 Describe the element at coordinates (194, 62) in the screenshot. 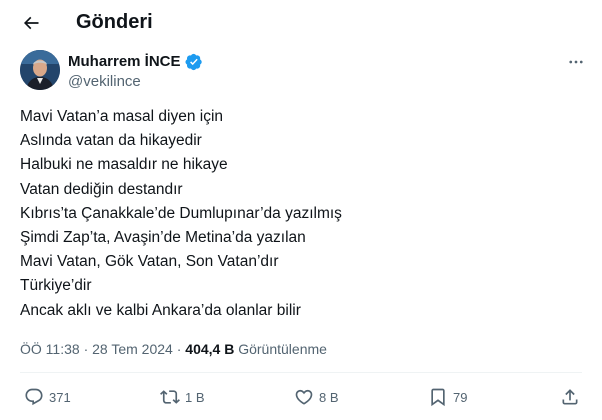

I see `verified-badge-icon` at that location.